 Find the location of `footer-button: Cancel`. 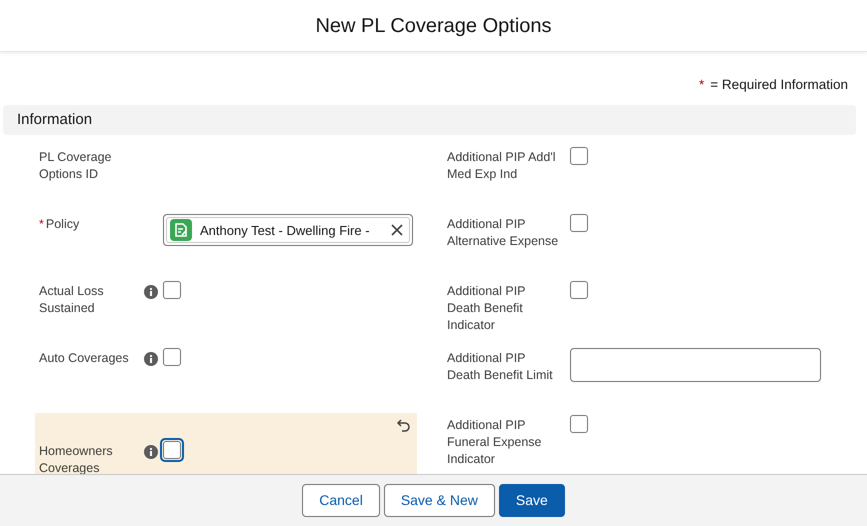

footer-button: Cancel is located at coordinates (341, 500).